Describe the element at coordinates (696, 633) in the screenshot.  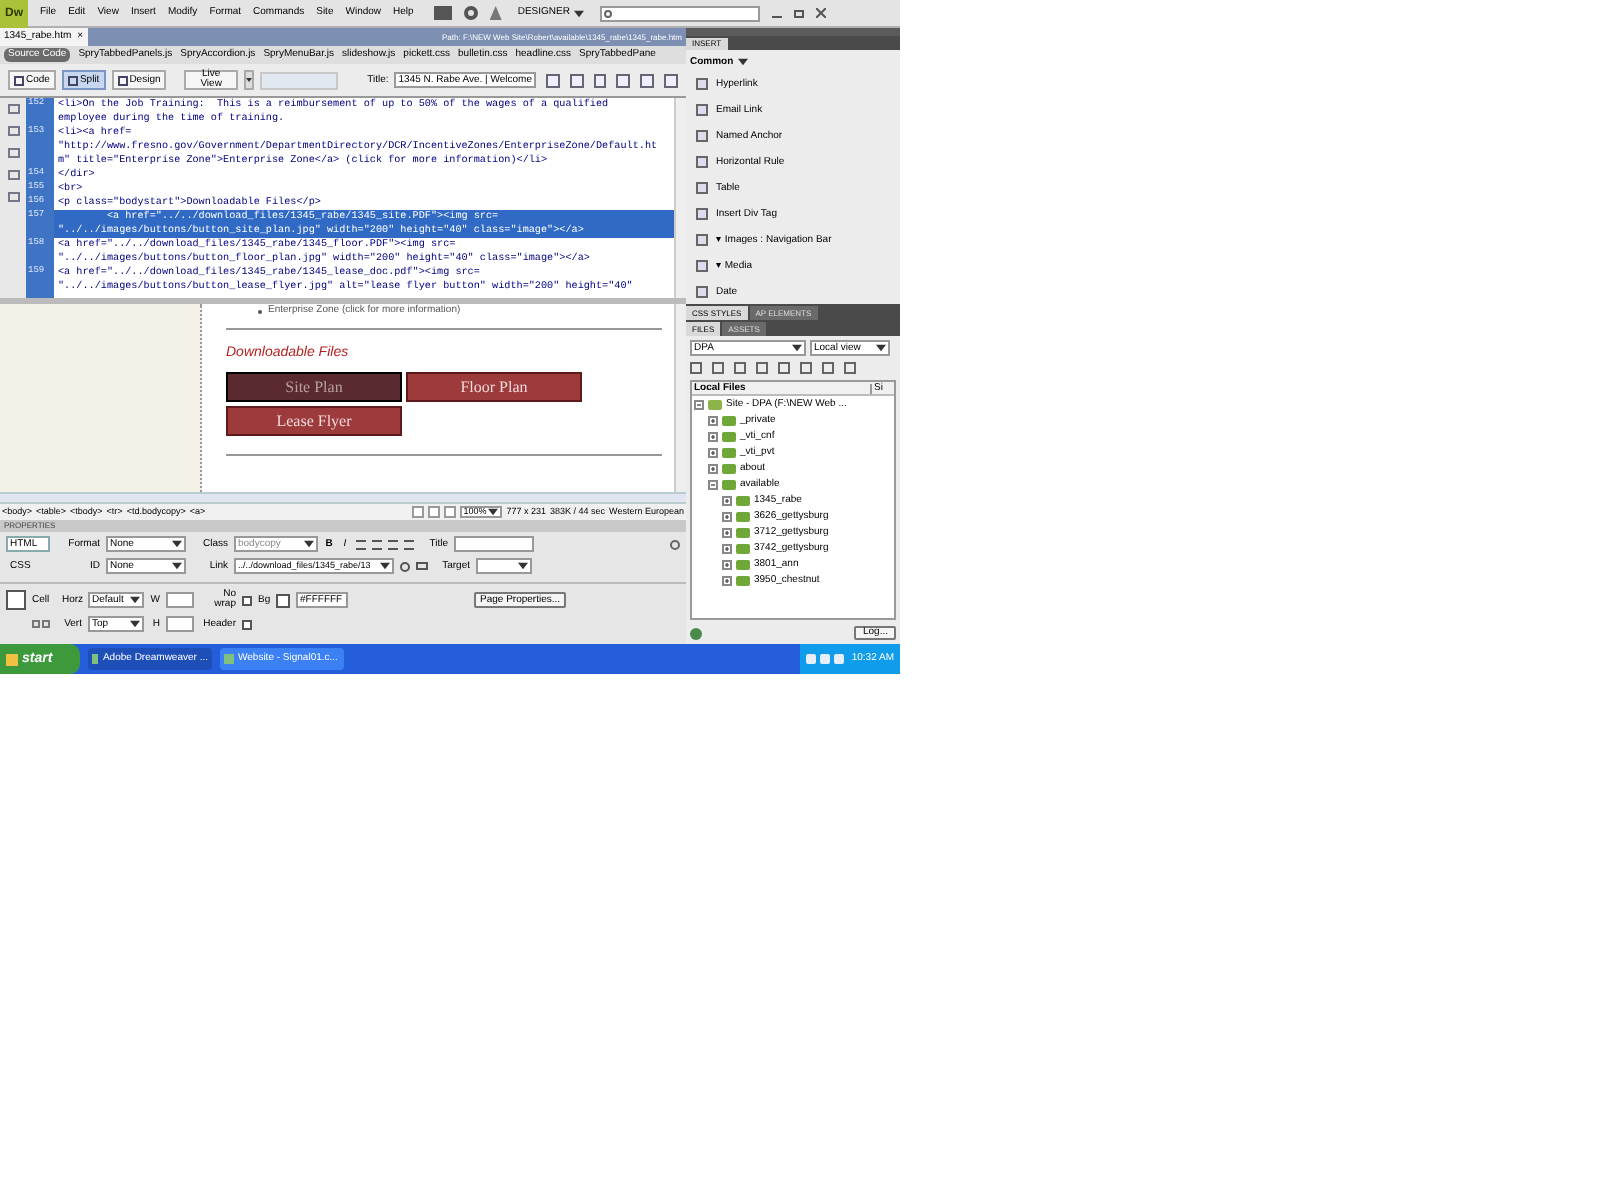
I see `status-icon` at that location.